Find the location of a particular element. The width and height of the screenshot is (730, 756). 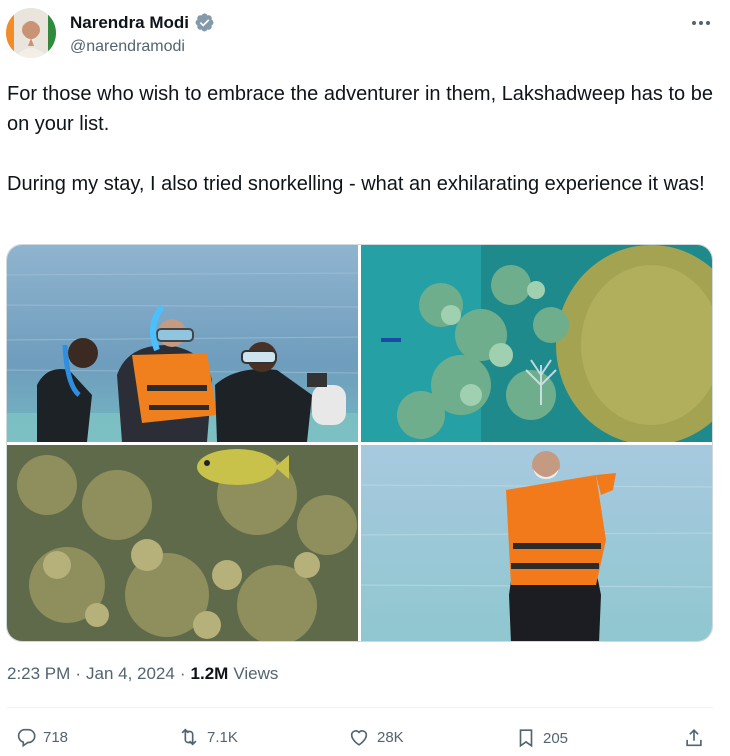

photo-snorkelling-group is located at coordinates (182, 343).